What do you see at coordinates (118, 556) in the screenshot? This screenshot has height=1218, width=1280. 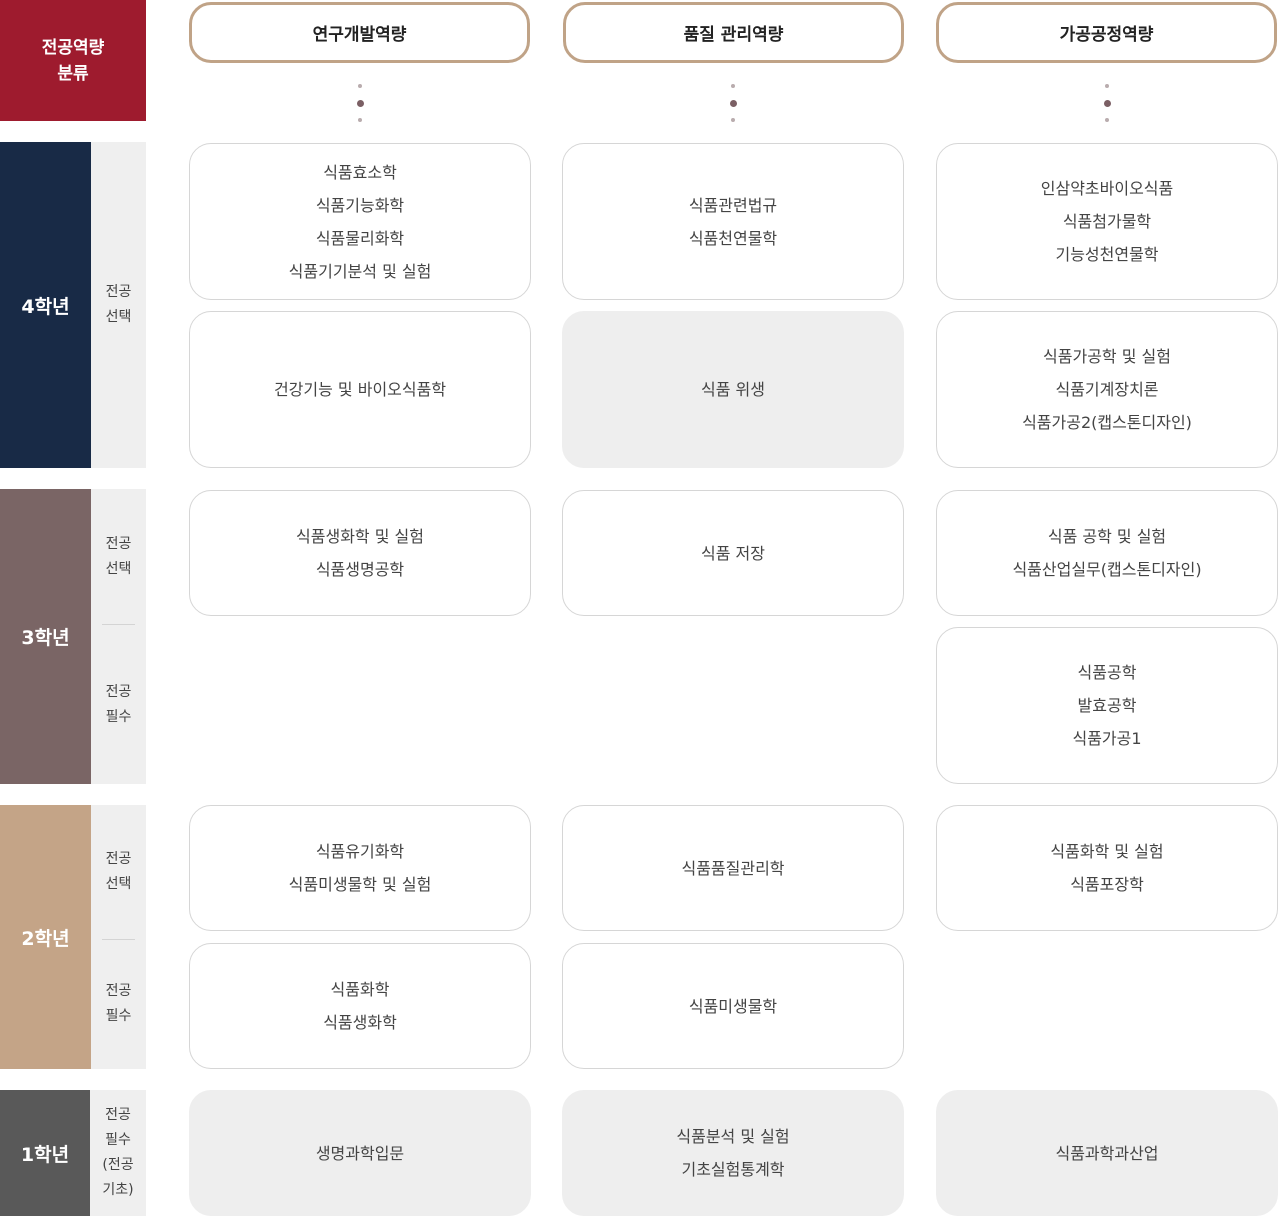 I see `year-3-elective-label: 전공 선택` at bounding box center [118, 556].